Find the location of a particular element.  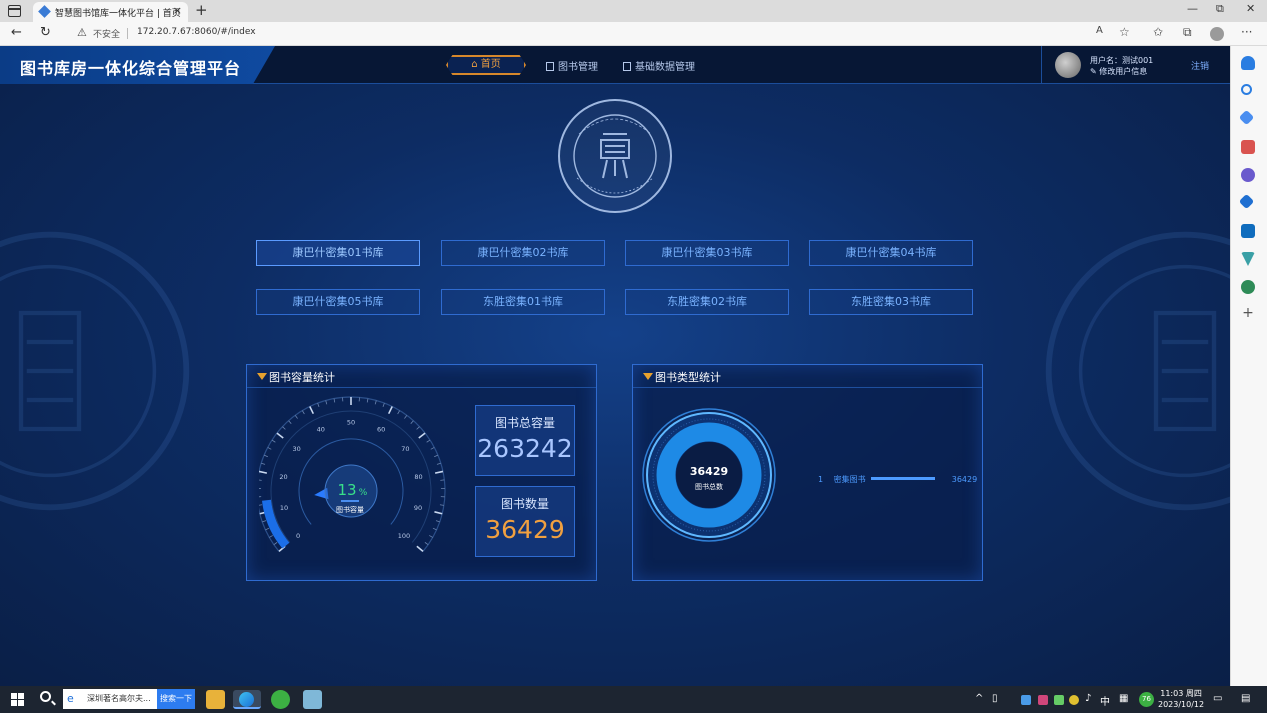

edit-user-label: 修改用户信息 is located at coordinates (1123, 71).